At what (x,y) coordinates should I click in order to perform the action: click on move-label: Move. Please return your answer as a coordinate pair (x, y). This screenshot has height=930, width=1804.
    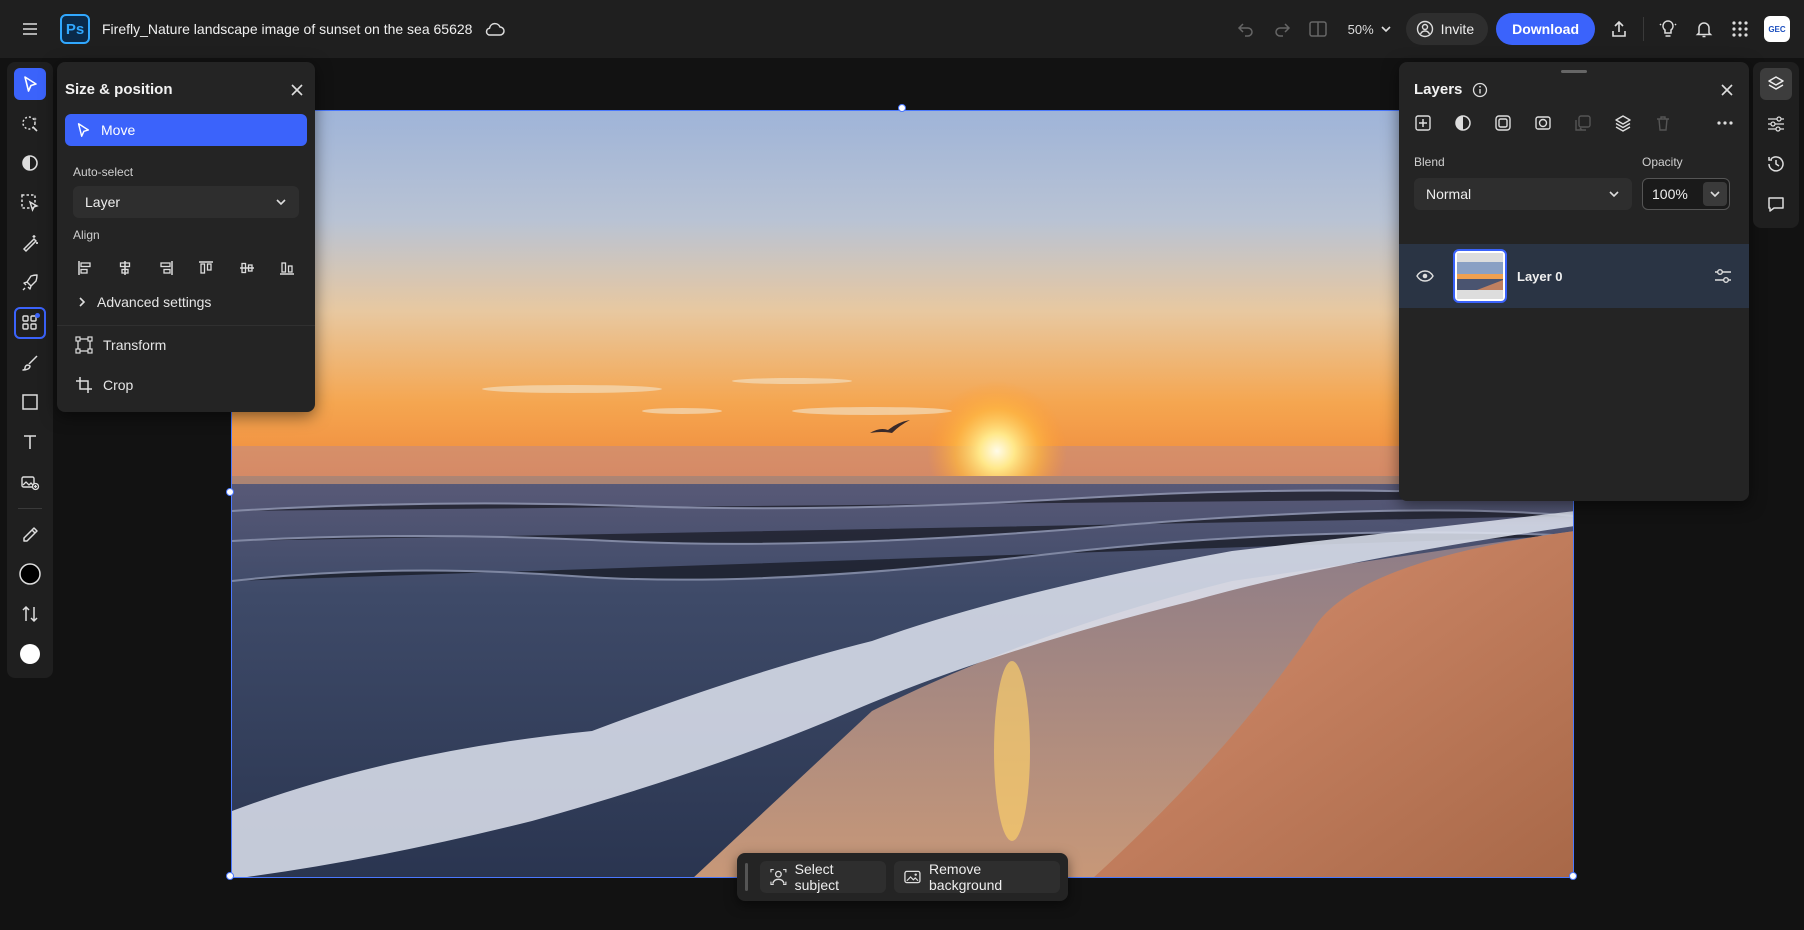
    Looking at the image, I should click on (118, 130).